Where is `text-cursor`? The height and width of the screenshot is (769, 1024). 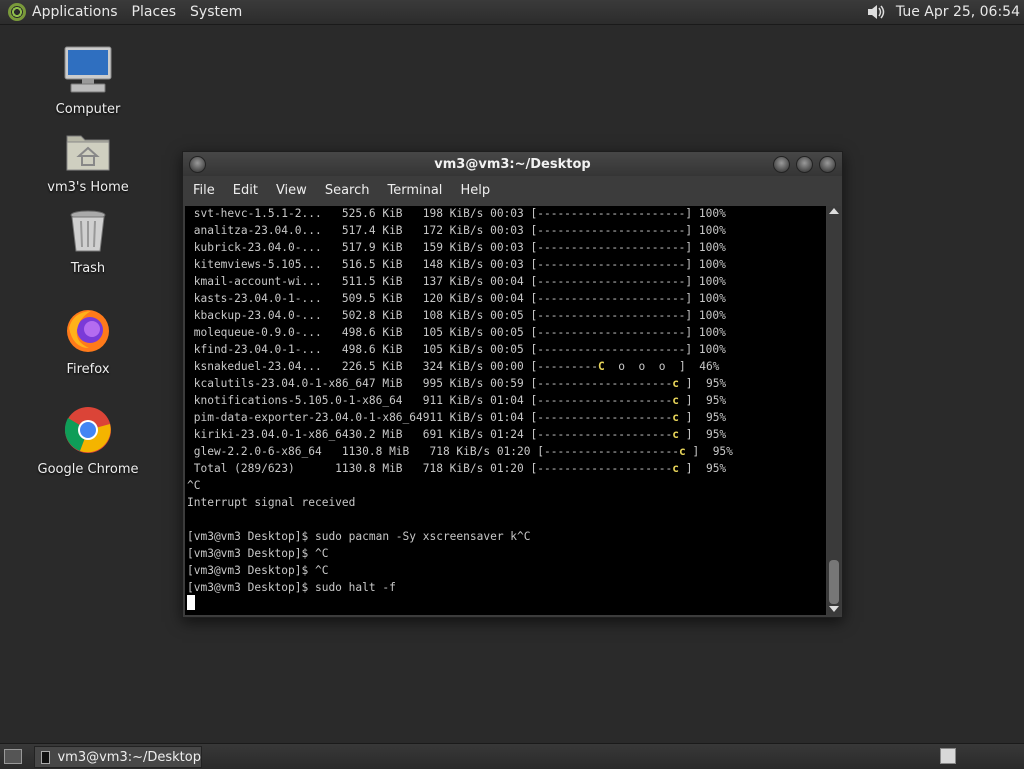
text-cursor is located at coordinates (191, 602).